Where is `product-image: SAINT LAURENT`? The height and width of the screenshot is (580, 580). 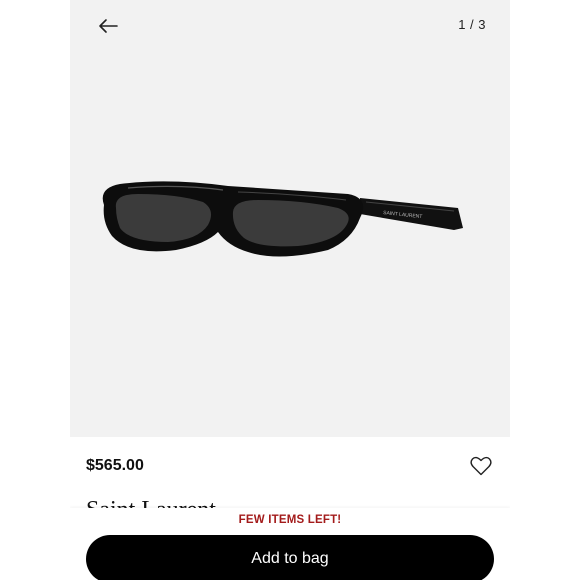
product-image: SAINT LAURENT is located at coordinates (282, 219).